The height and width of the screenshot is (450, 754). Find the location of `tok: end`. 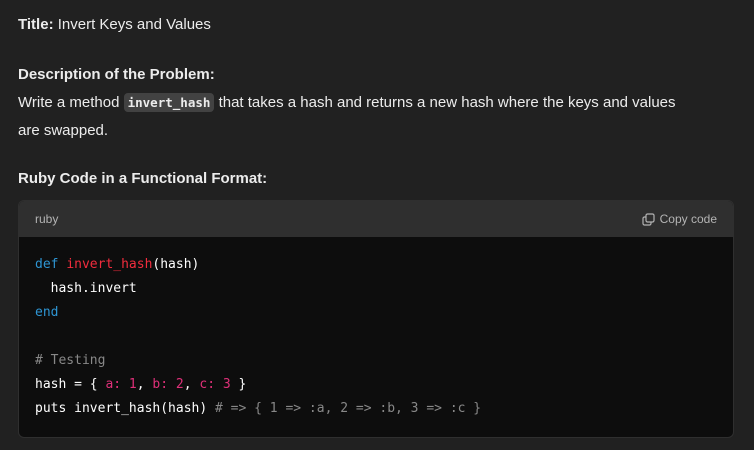

tok: end is located at coordinates (47, 312).